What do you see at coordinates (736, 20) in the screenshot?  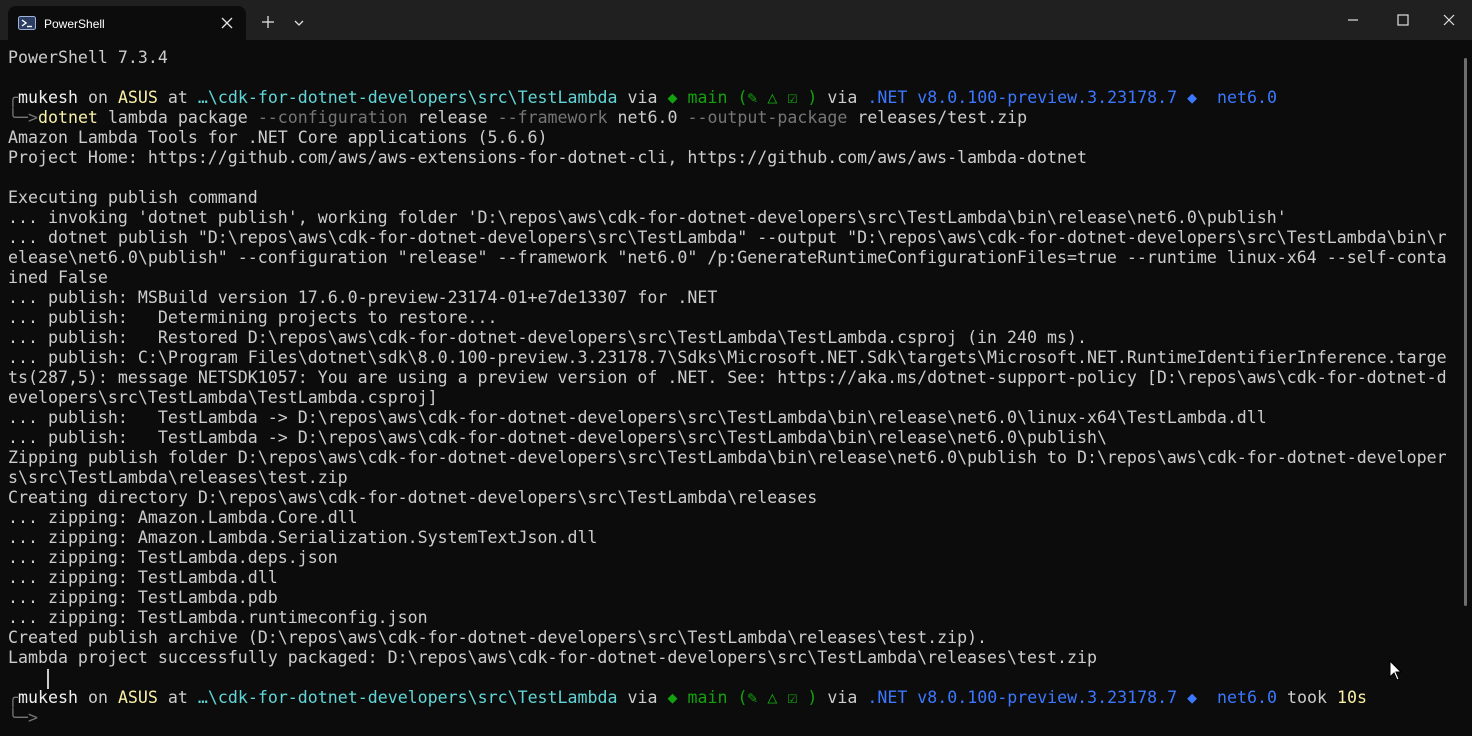 I see `title-bar: PowerShell` at bounding box center [736, 20].